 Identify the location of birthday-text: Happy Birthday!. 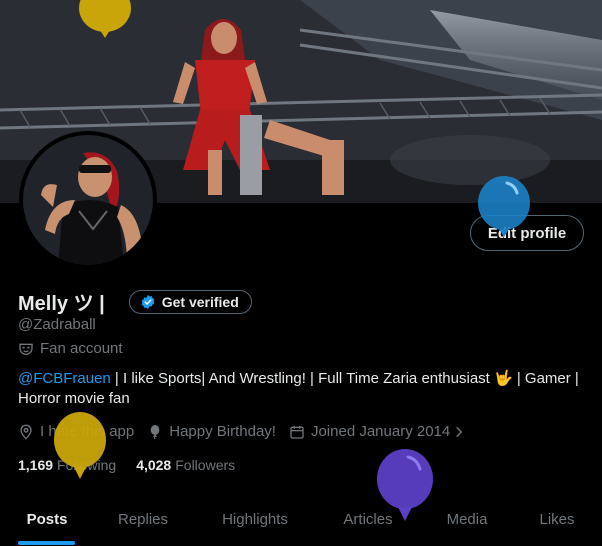
(222, 431).